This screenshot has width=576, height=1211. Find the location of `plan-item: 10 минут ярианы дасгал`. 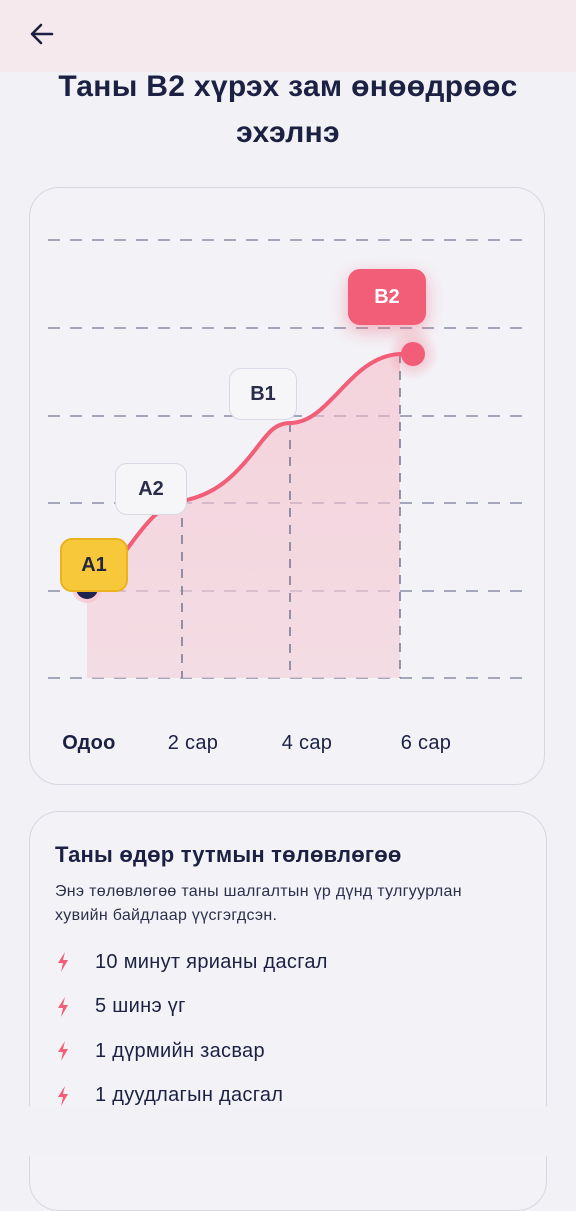

plan-item: 10 минут ярианы дасгал is located at coordinates (191, 962).